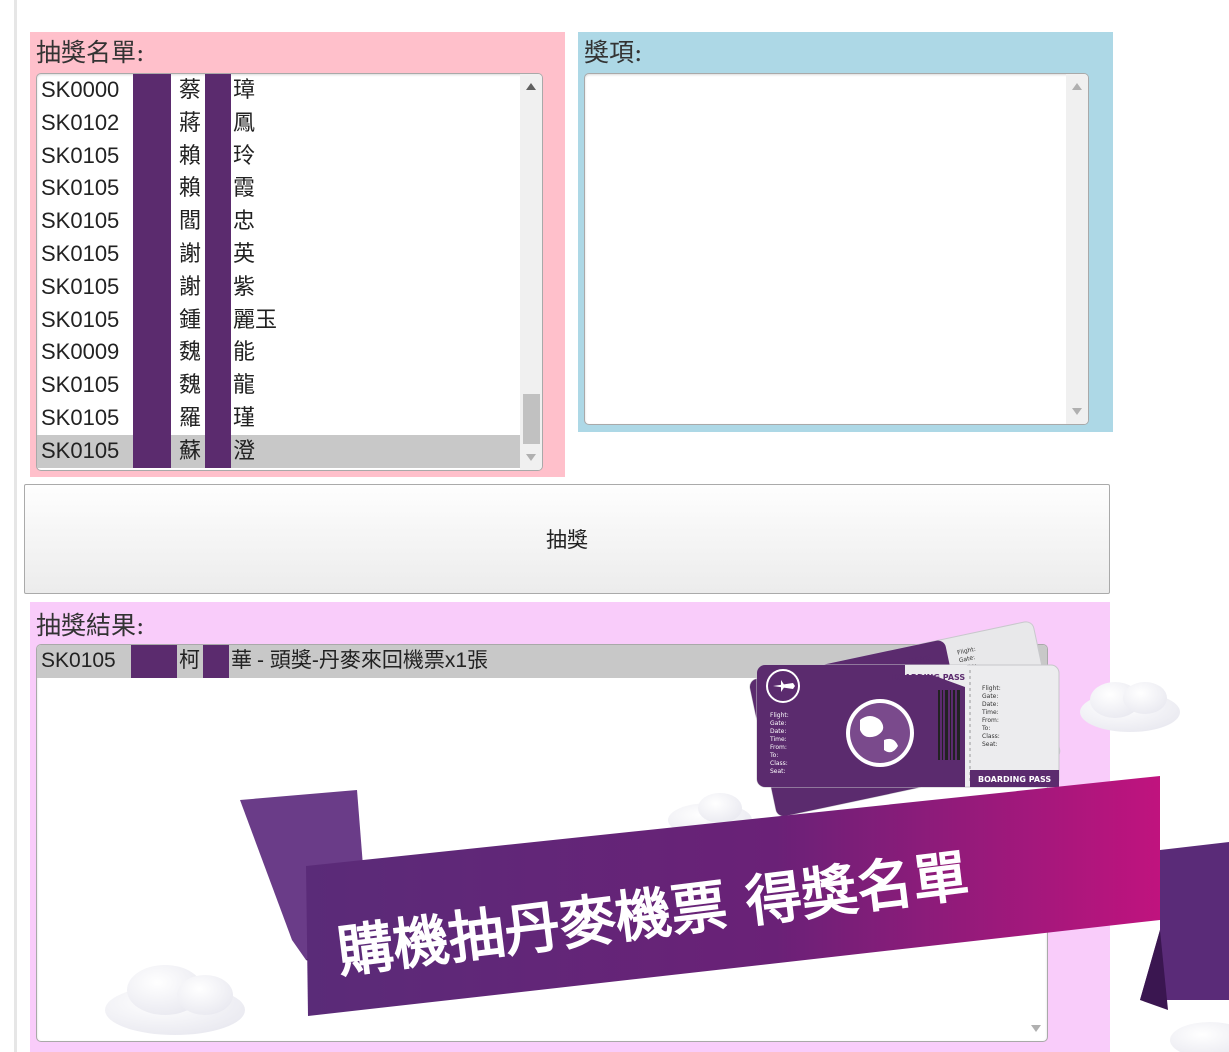  What do you see at coordinates (90, 625) in the screenshot?
I see `results-label: 抽獎結果:` at bounding box center [90, 625].